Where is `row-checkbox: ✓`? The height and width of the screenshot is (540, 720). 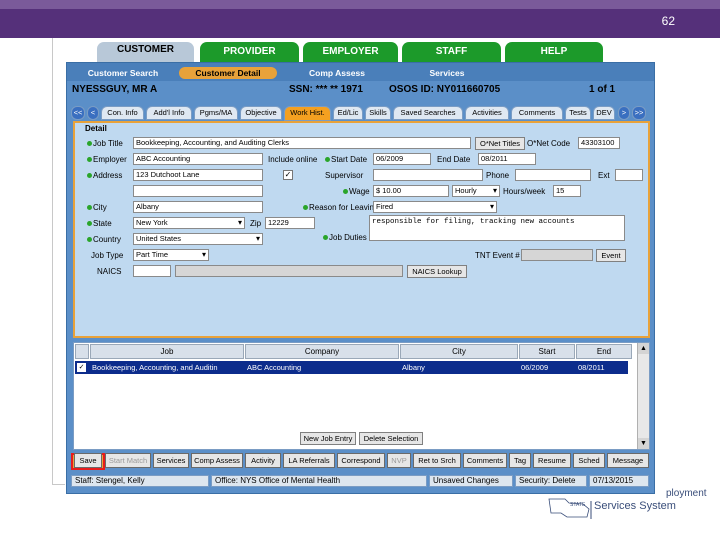
row-checkbox: ✓ is located at coordinates (81, 367).